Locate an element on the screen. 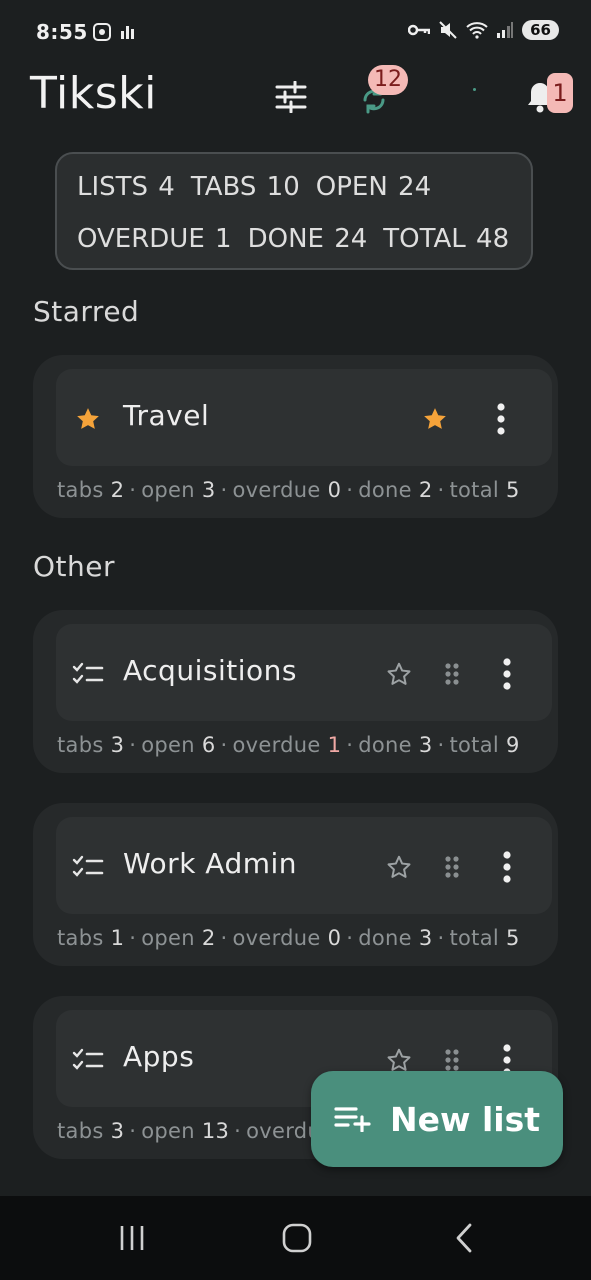 The image size is (591, 1280). list-title: Travel is located at coordinates (166, 415).